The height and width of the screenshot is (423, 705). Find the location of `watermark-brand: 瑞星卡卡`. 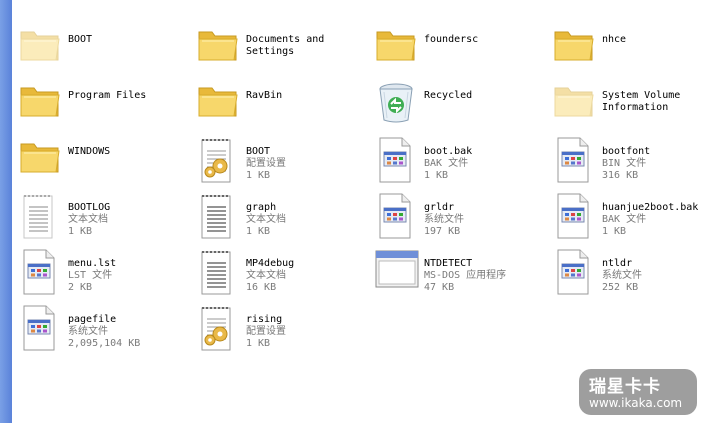

watermark-brand: 瑞星卡卡 is located at coordinates (625, 387).